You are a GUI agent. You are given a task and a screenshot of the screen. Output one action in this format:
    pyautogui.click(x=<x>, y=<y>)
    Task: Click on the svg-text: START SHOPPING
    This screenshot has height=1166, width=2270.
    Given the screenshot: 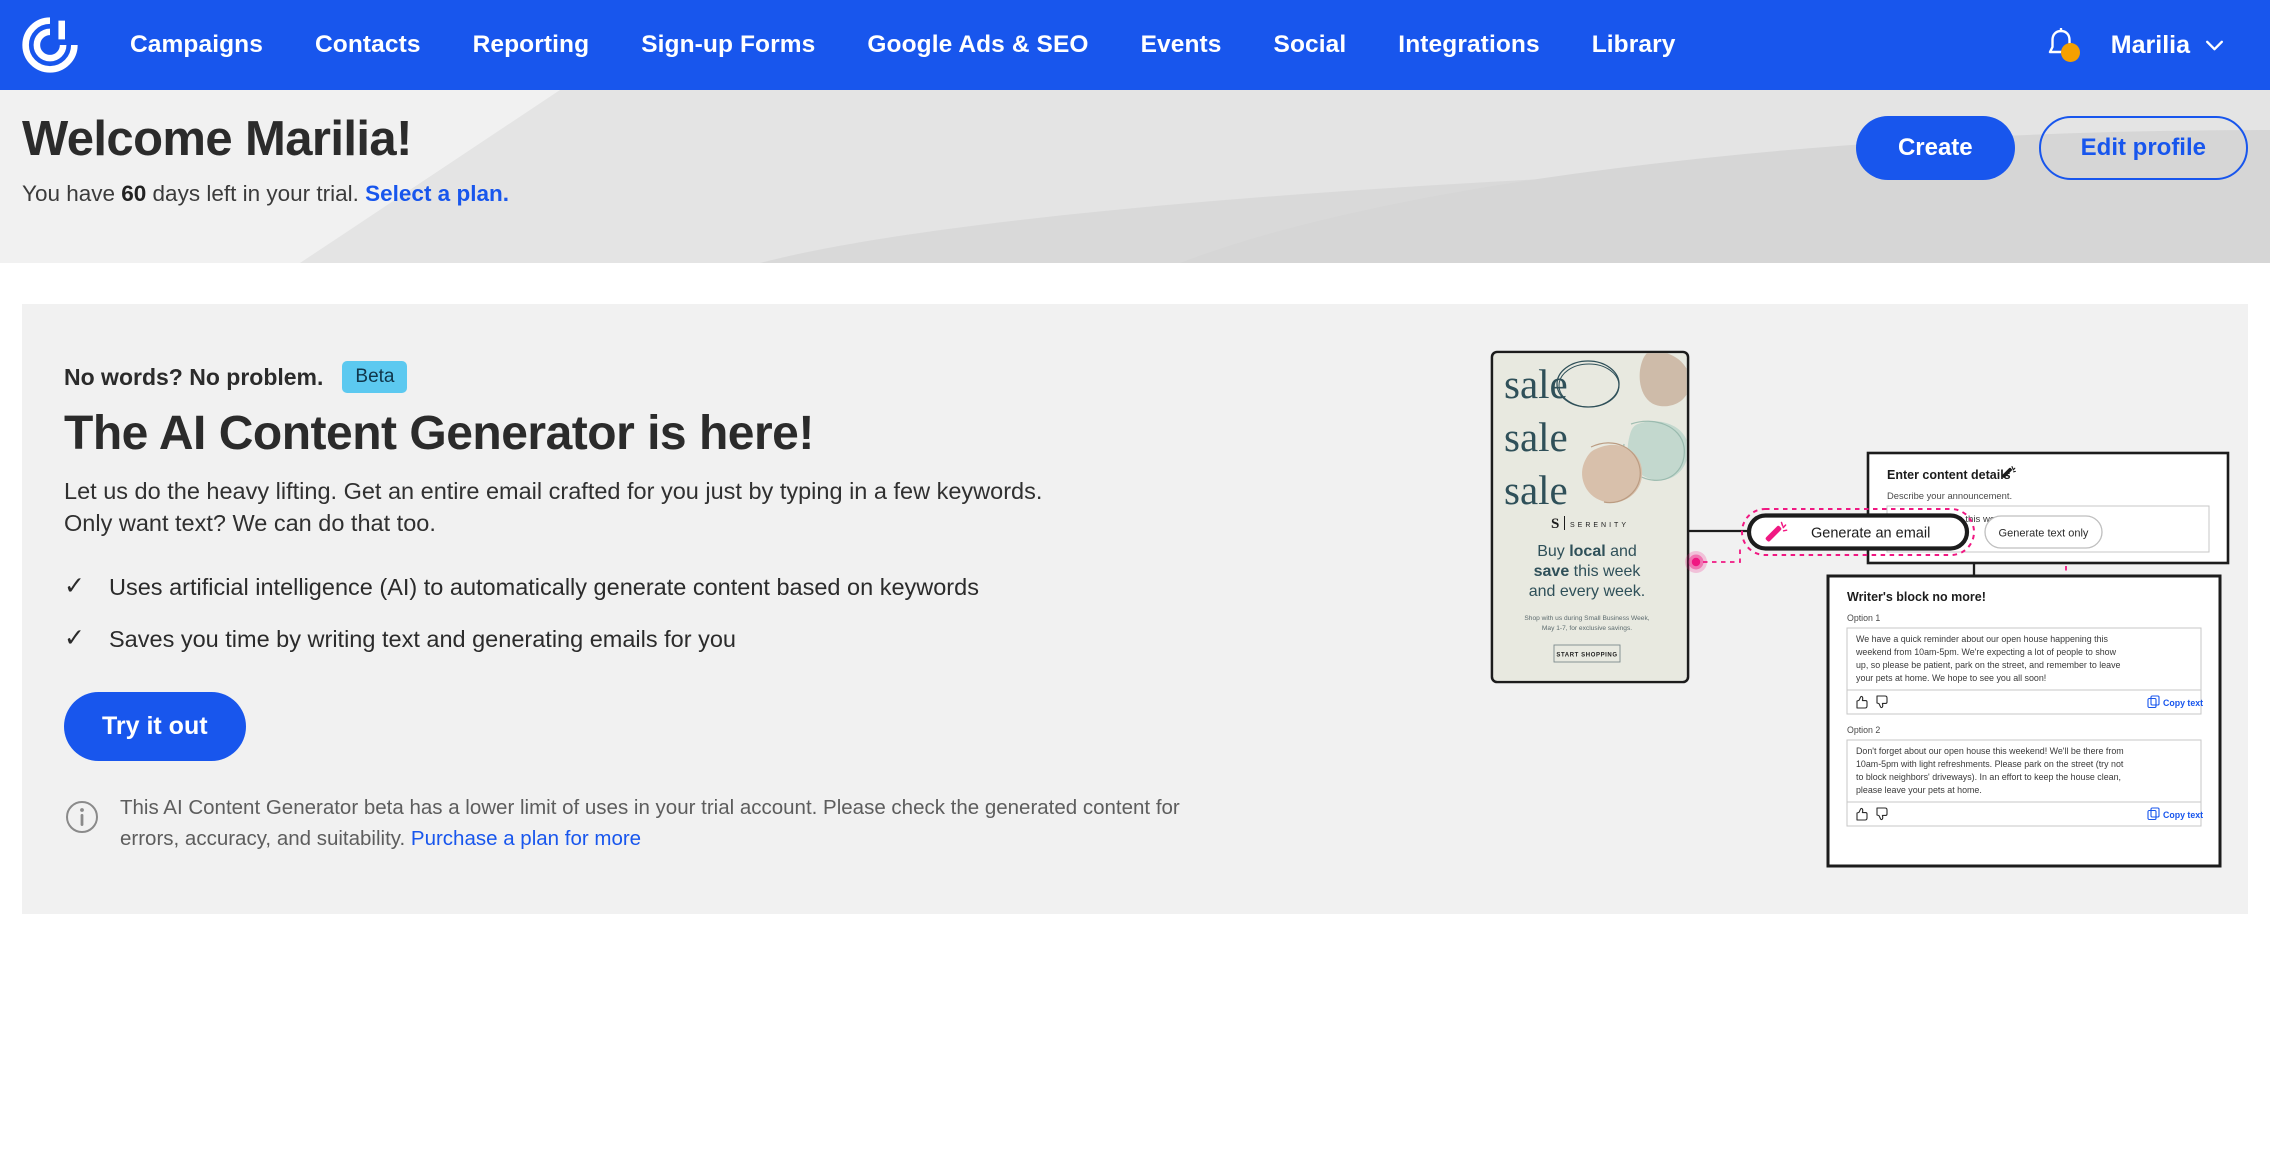 What is the action you would take?
    pyautogui.click(x=1586, y=656)
    